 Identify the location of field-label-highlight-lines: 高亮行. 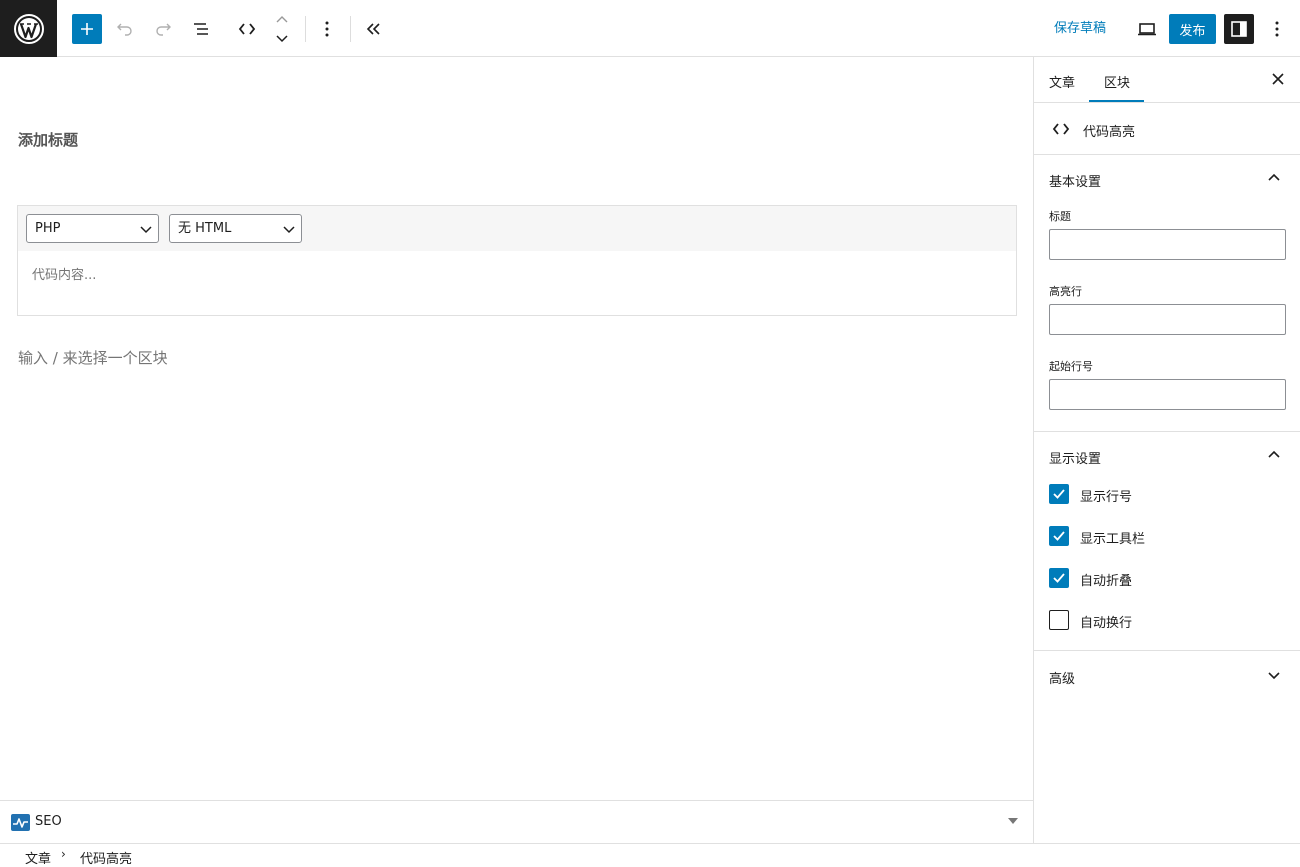
(1065, 291).